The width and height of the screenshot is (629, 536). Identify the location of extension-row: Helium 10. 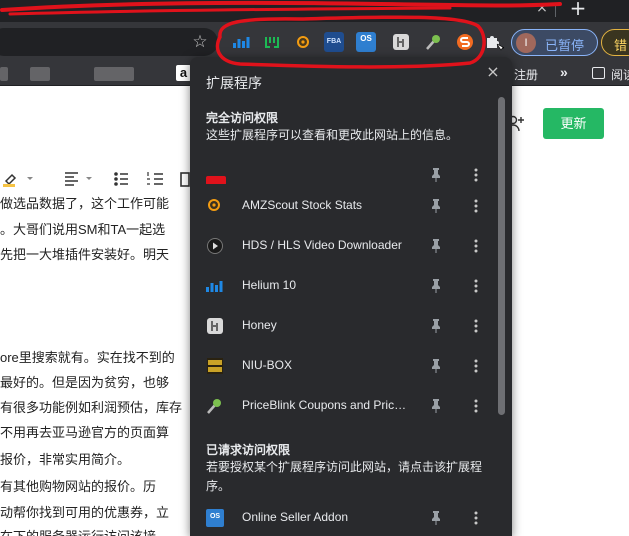
(345, 286).